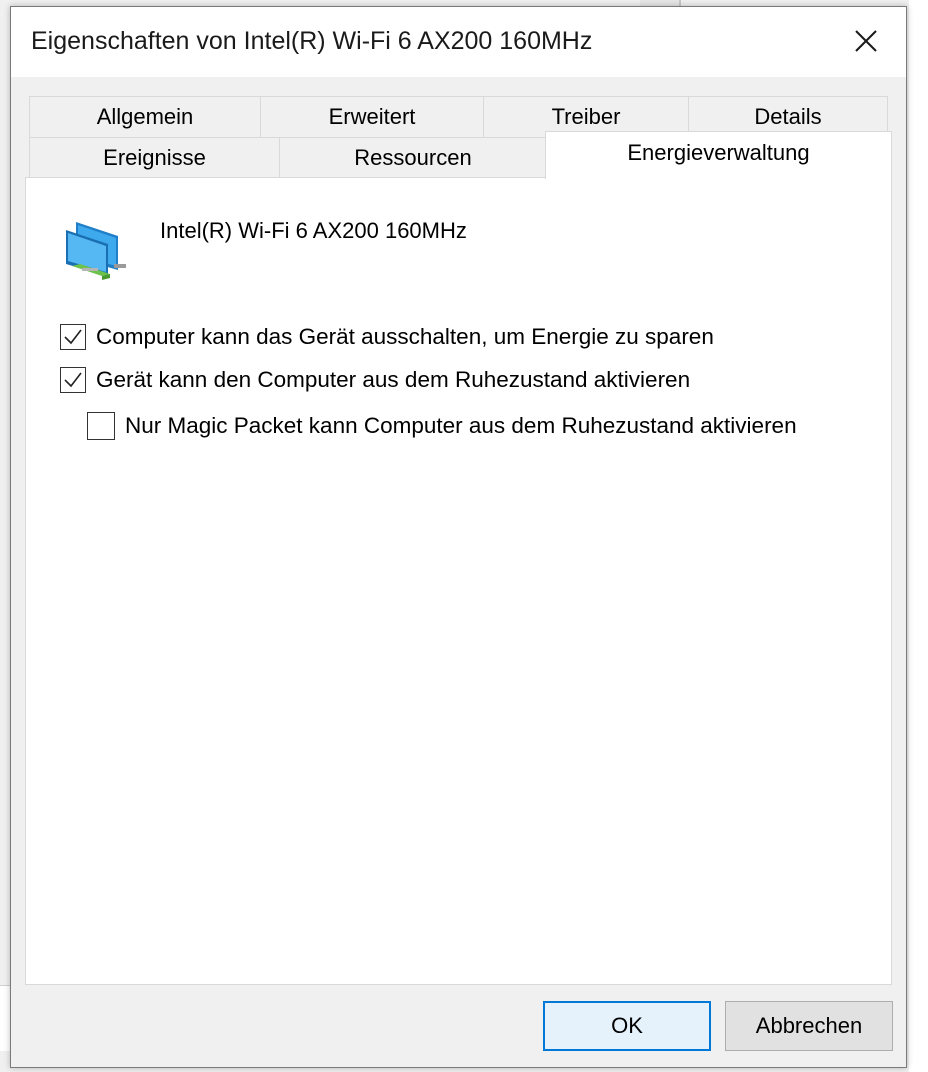 This screenshot has width=928, height=1072. I want to click on cancel-button: Abbrechen, so click(809, 1026).